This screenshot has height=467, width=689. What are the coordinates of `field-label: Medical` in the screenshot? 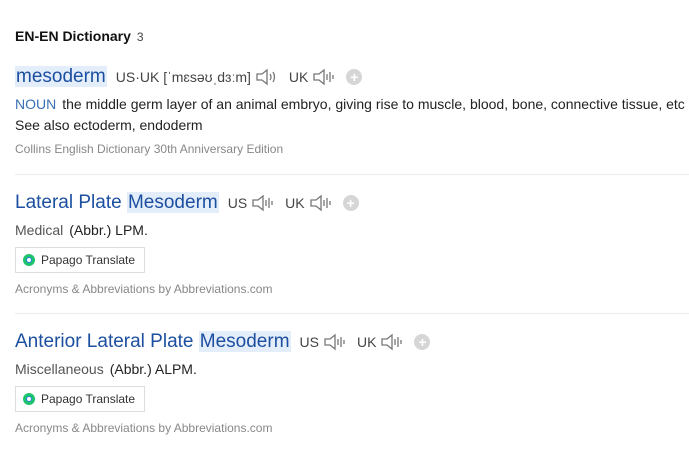 It's located at (39, 230).